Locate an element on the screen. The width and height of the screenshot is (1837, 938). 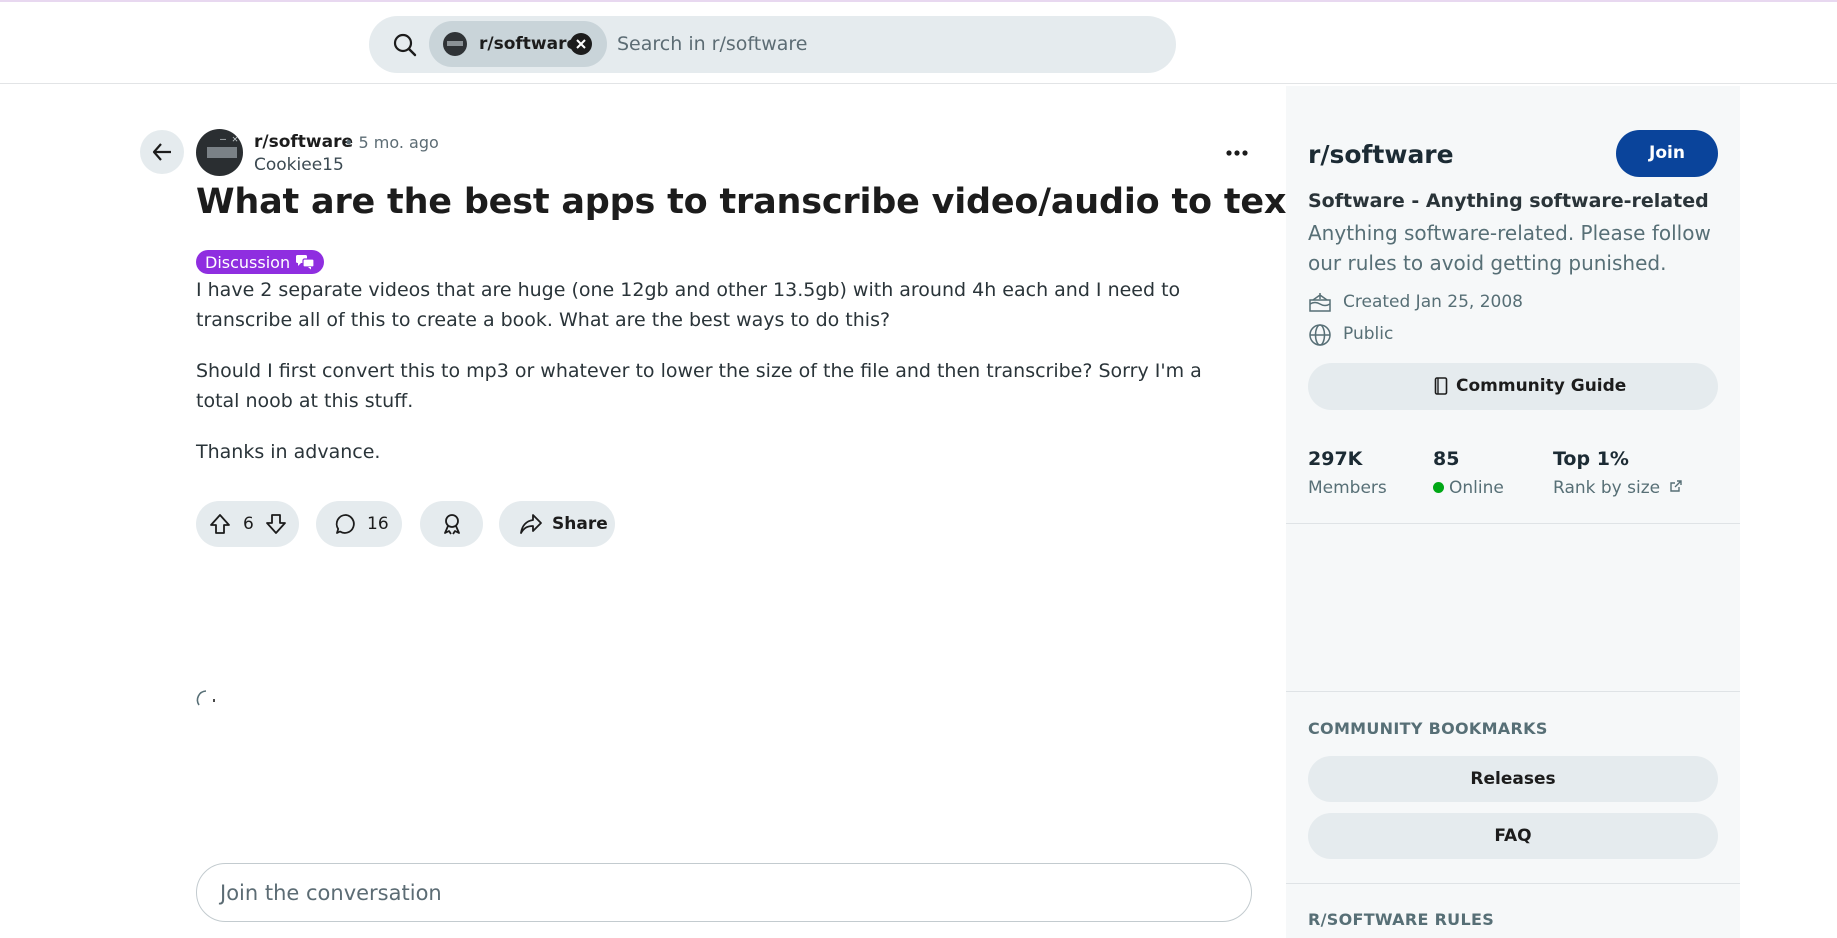
online-dot-icon is located at coordinates (1438, 487).